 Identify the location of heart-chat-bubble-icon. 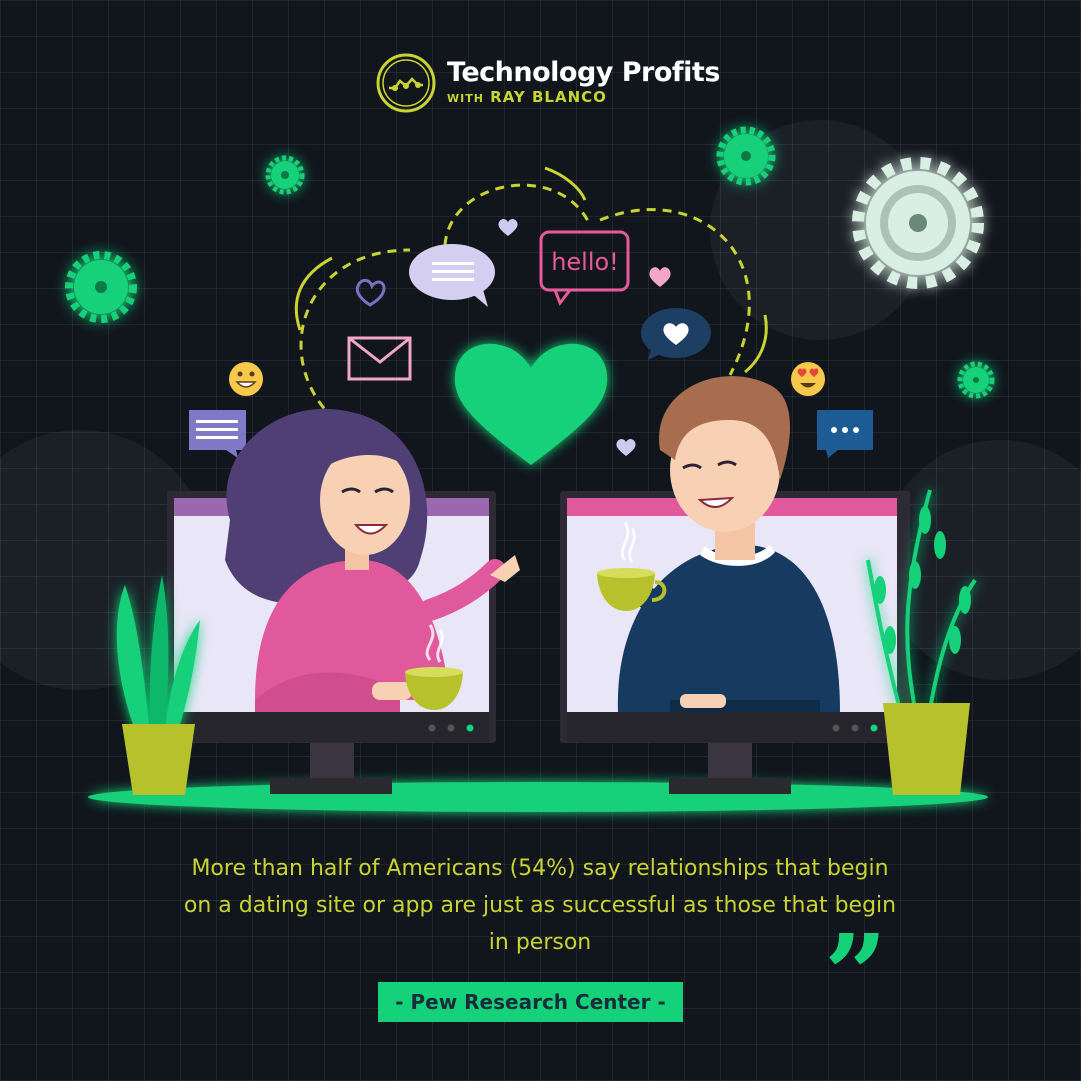
(676, 334).